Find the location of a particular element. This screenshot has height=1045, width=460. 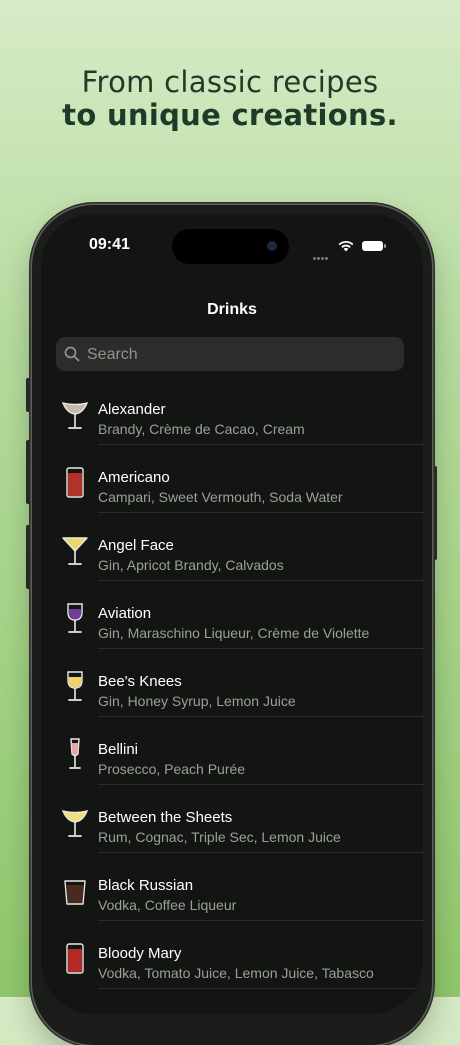

drink-ingredients: Rum, Cognac, Triple Sec, Lemon Juice is located at coordinates (219, 837).